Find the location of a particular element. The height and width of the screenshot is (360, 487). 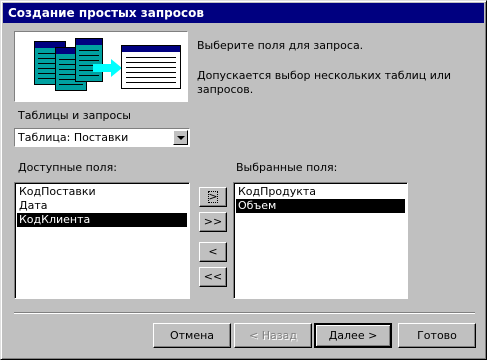

finish-button: Готово is located at coordinates (437, 335).